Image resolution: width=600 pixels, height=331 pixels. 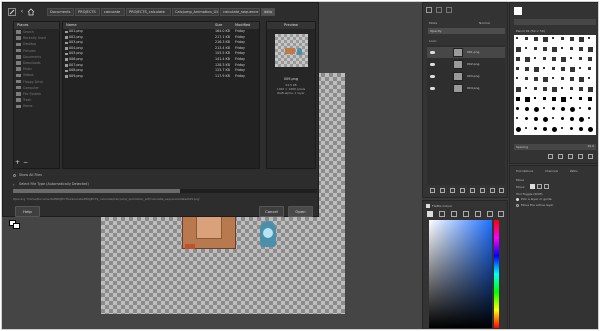 What do you see at coordinates (517, 205) in the screenshot?
I see `move-active-radio` at bounding box center [517, 205].